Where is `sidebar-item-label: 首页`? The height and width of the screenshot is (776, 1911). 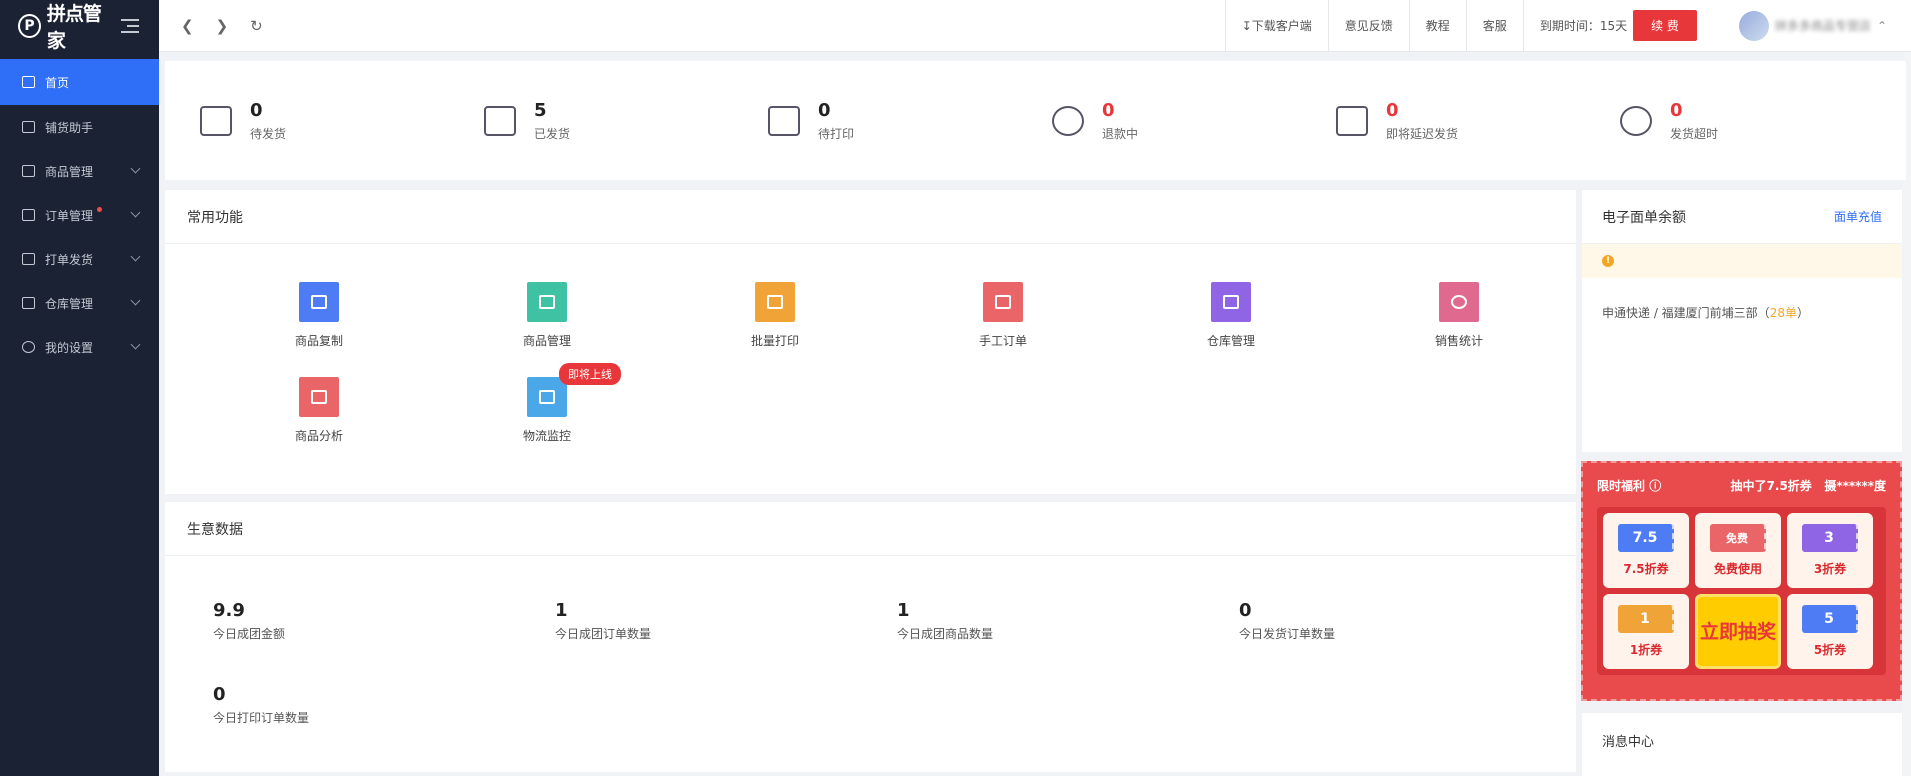
sidebar-item-label: 首页 is located at coordinates (57, 82).